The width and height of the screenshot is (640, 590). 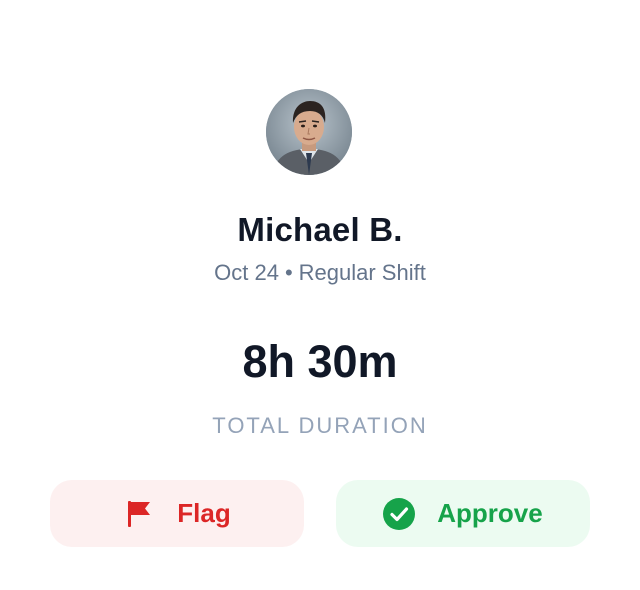 I want to click on approve-button: Approve, so click(x=463, y=513).